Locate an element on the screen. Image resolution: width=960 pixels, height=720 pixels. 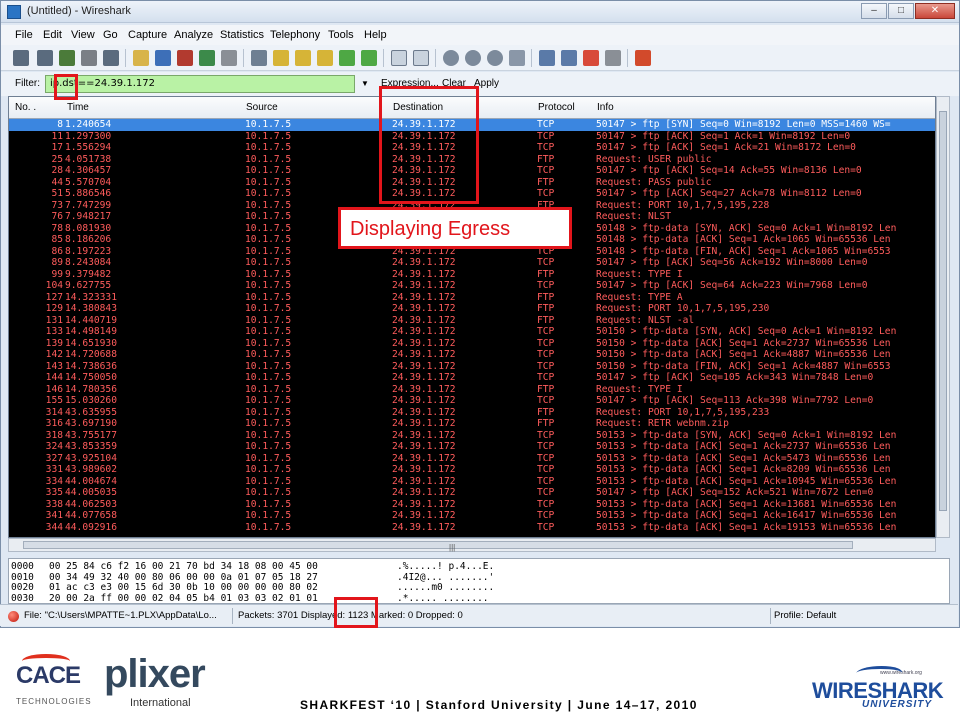
coloring-rules-icon is located at coordinates (591, 58).